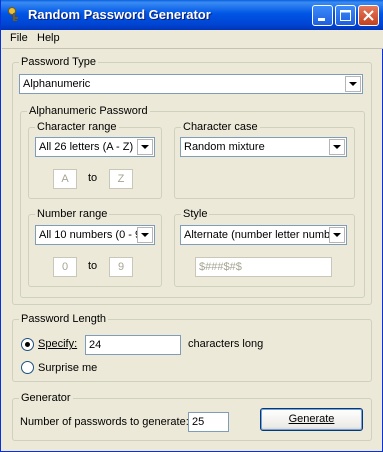  I want to click on character-range-legend: Character range, so click(77, 127).